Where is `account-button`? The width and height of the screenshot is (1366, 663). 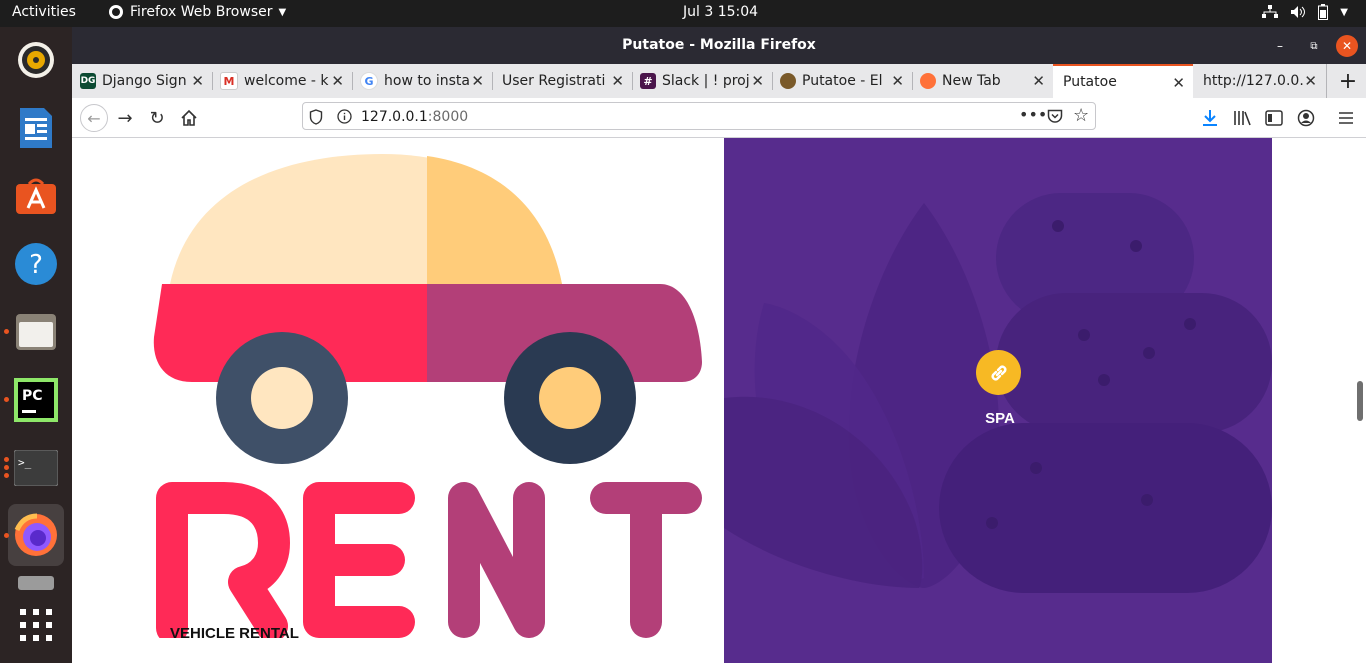 account-button is located at coordinates (1306, 118).